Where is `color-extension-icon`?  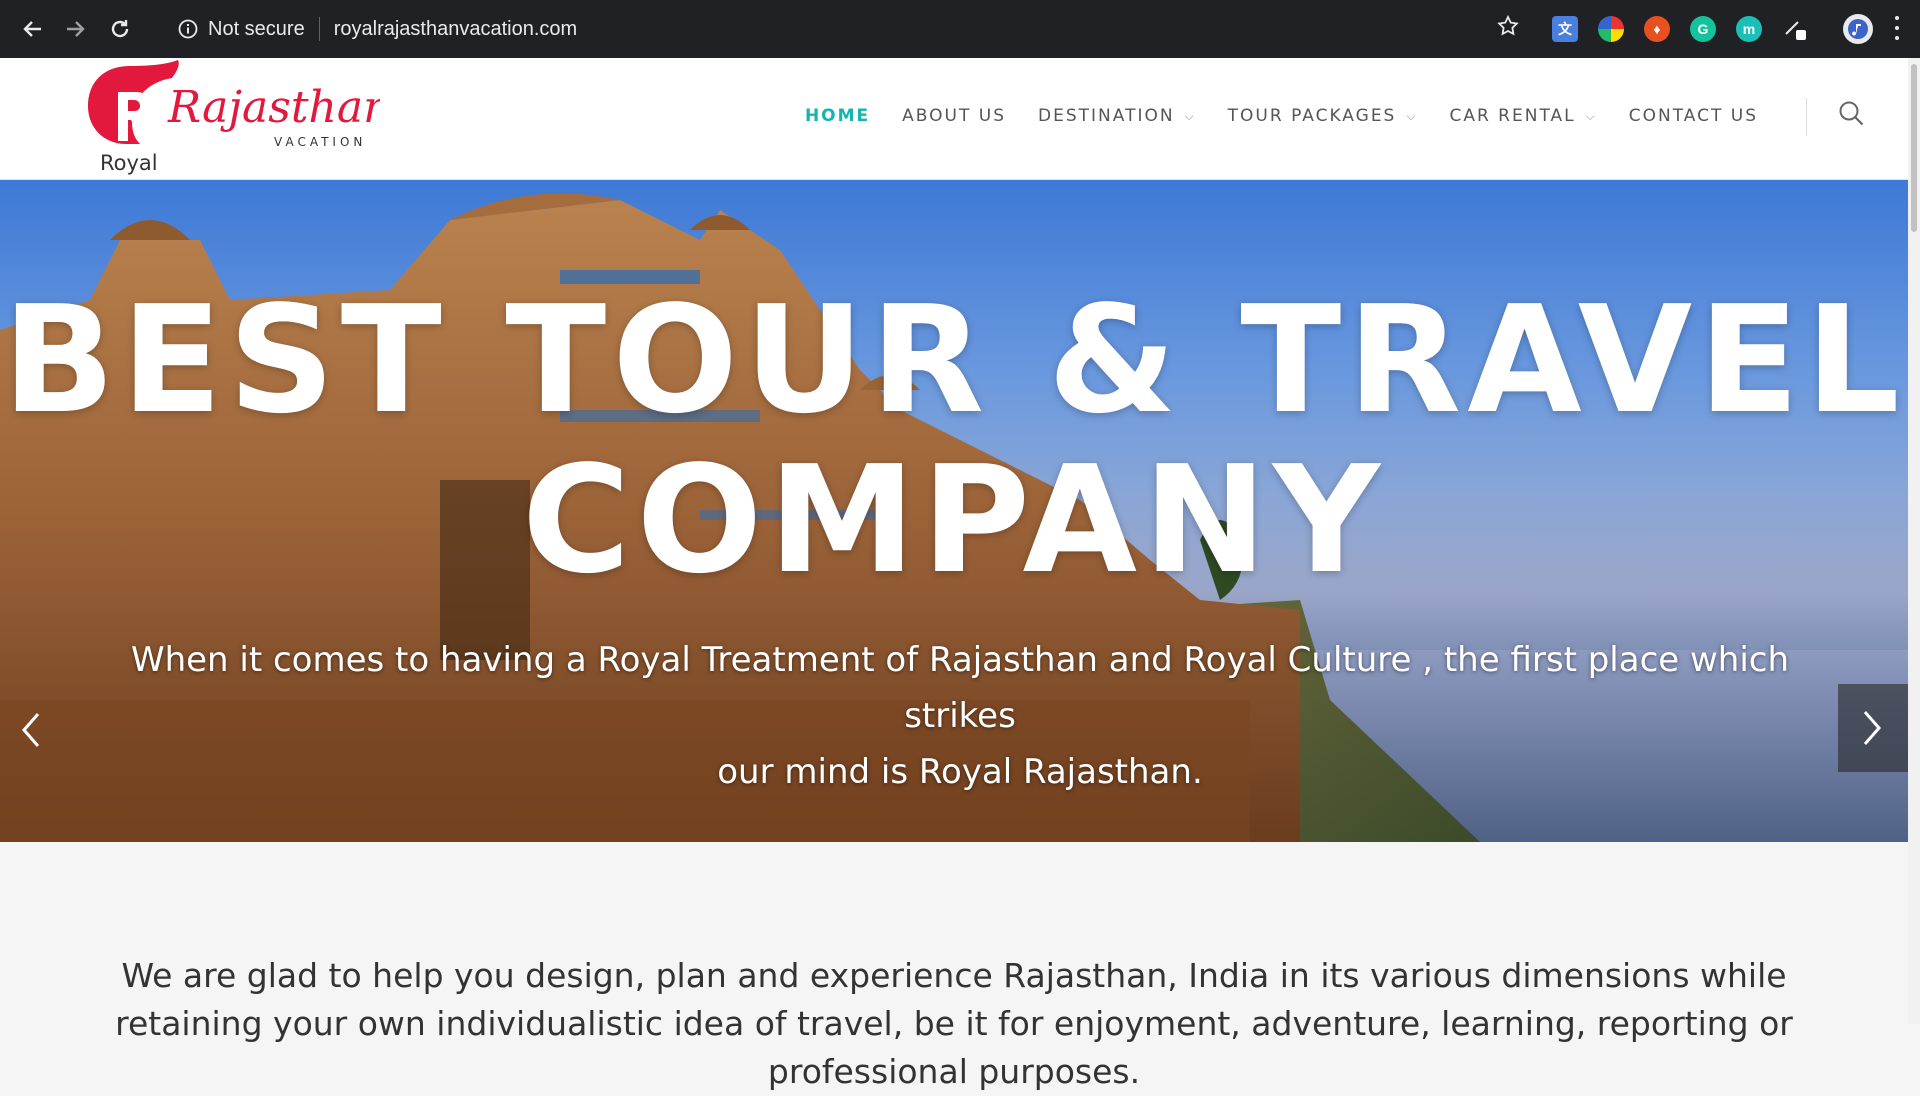
color-extension-icon is located at coordinates (1611, 29).